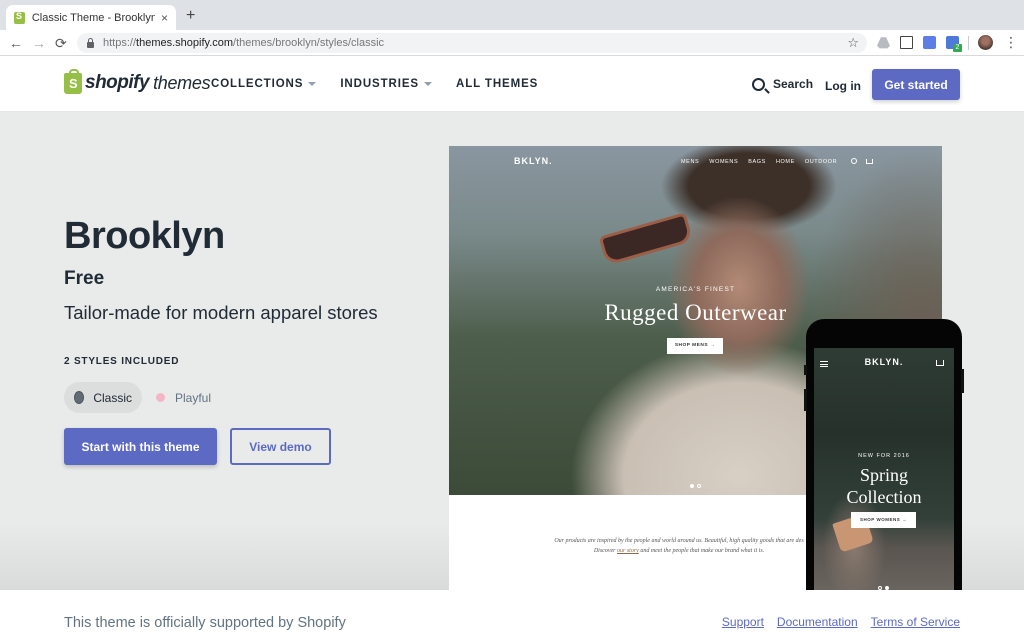 The width and height of the screenshot is (1024, 640). Describe the element at coordinates (940, 363) in the screenshot. I see `mobile-cart-icon` at that location.